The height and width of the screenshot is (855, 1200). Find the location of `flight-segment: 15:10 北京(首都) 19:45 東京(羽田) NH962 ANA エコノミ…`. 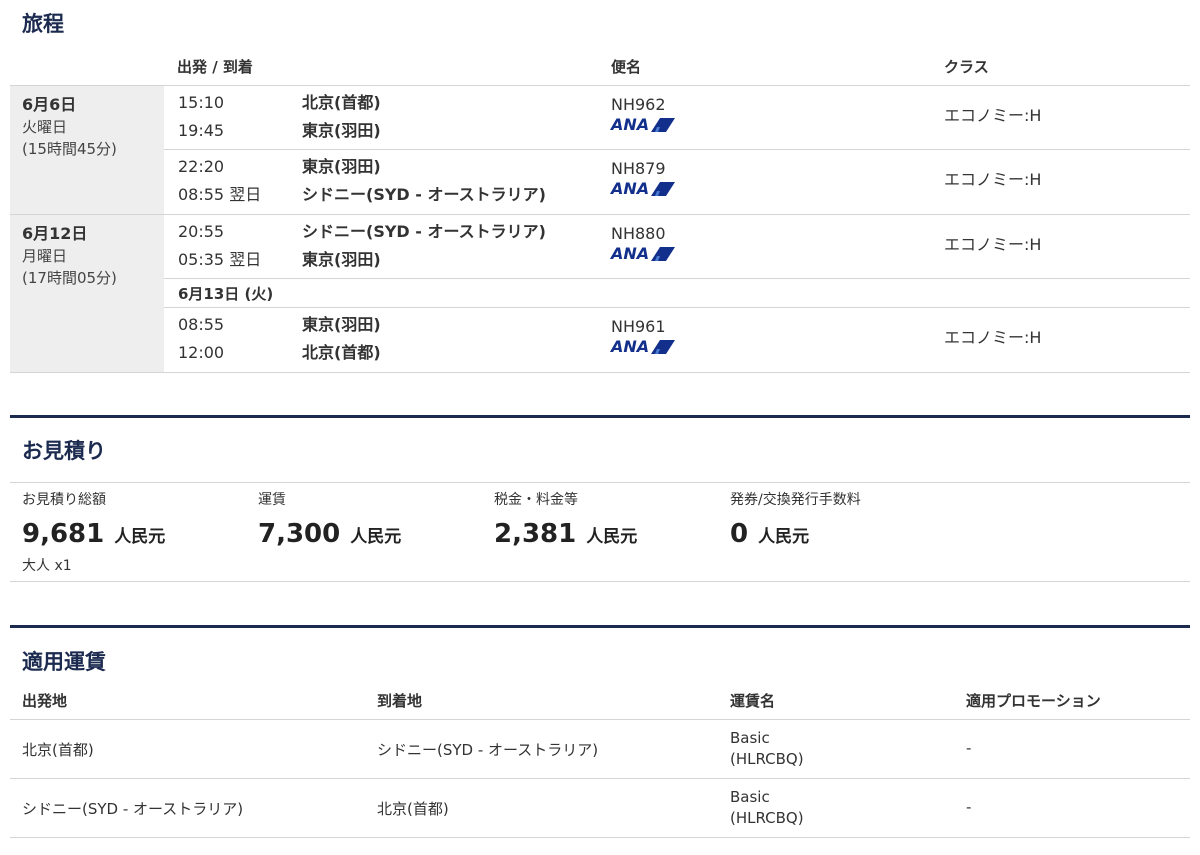

flight-segment: 15:10 北京(首都) 19:45 東京(羽田) NH962 ANA エコノミ… is located at coordinates (677, 118).